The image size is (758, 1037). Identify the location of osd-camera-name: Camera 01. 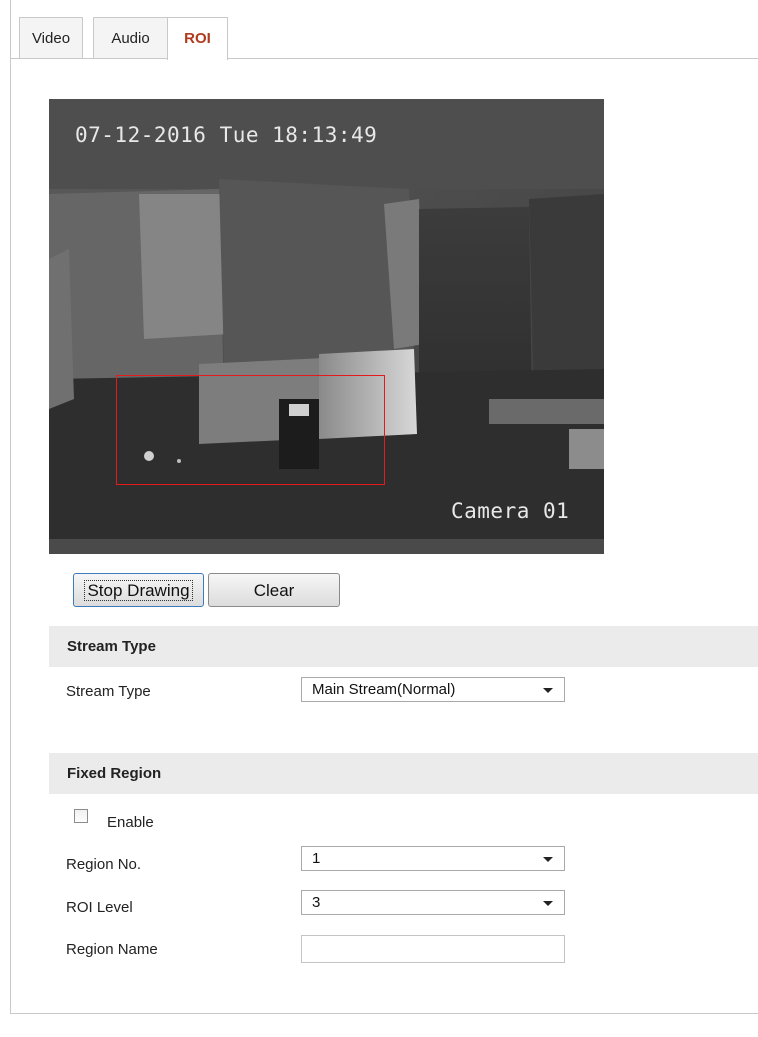
(510, 511).